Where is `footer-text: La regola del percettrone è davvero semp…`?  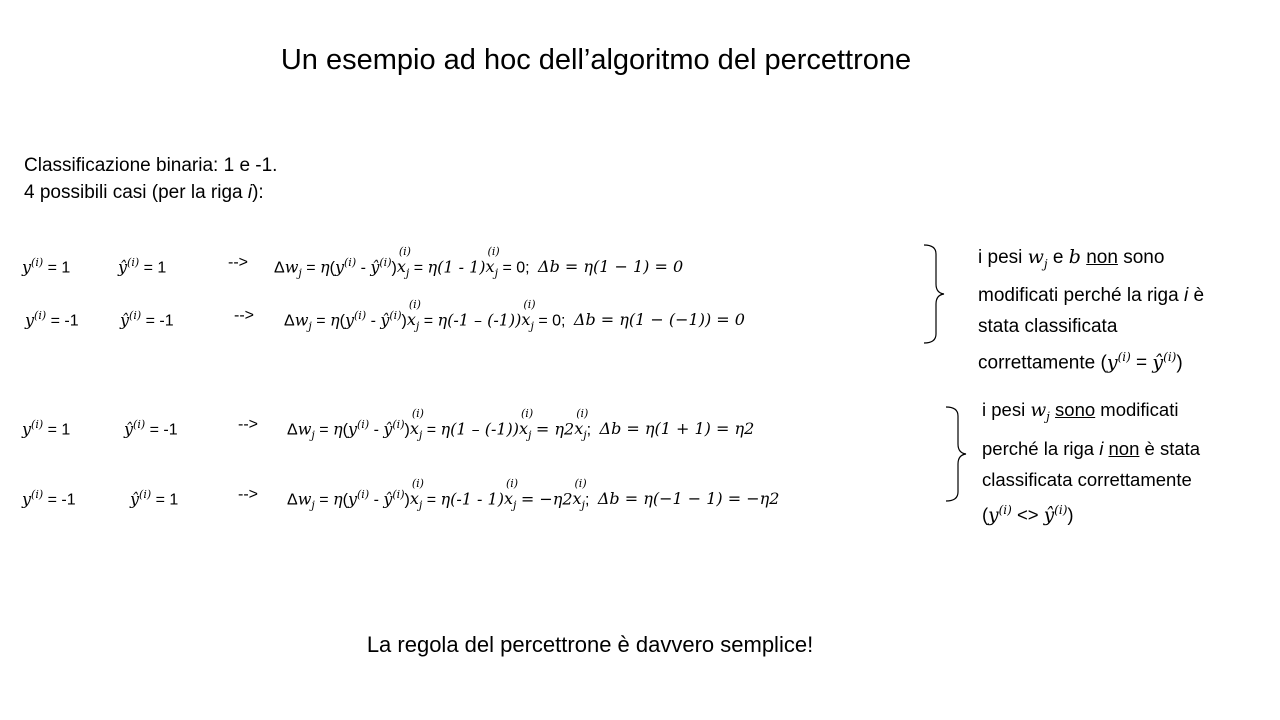 footer-text: La regola del percettrone è davvero semp… is located at coordinates (590, 644).